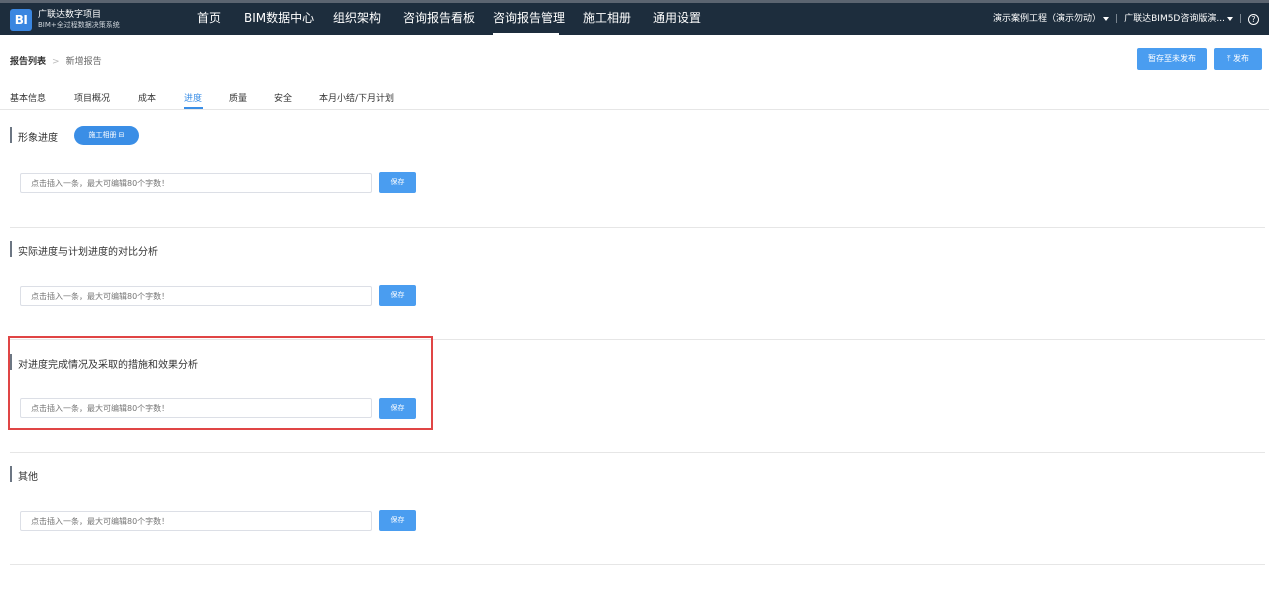 The height and width of the screenshot is (612, 1269). I want to click on nav-organization: 组织架构, so click(357, 19).